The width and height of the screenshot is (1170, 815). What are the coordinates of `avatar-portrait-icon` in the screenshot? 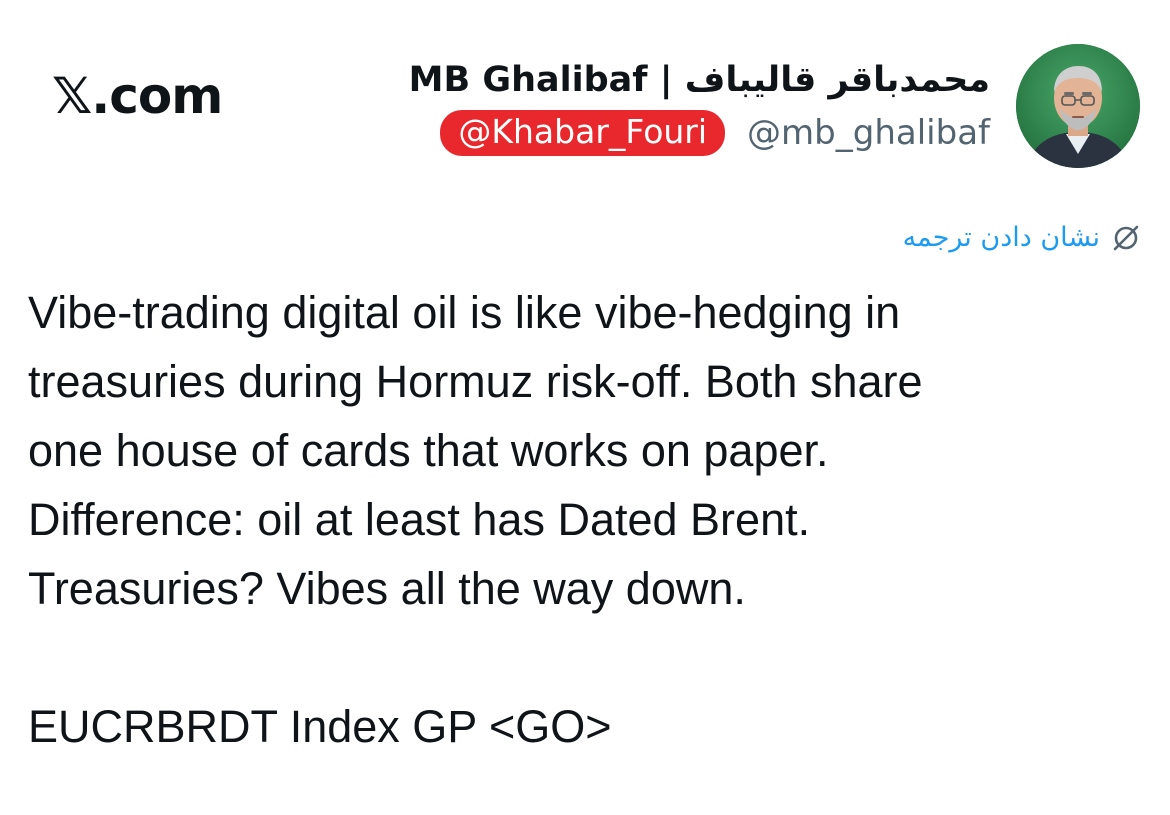 It's located at (1078, 106).